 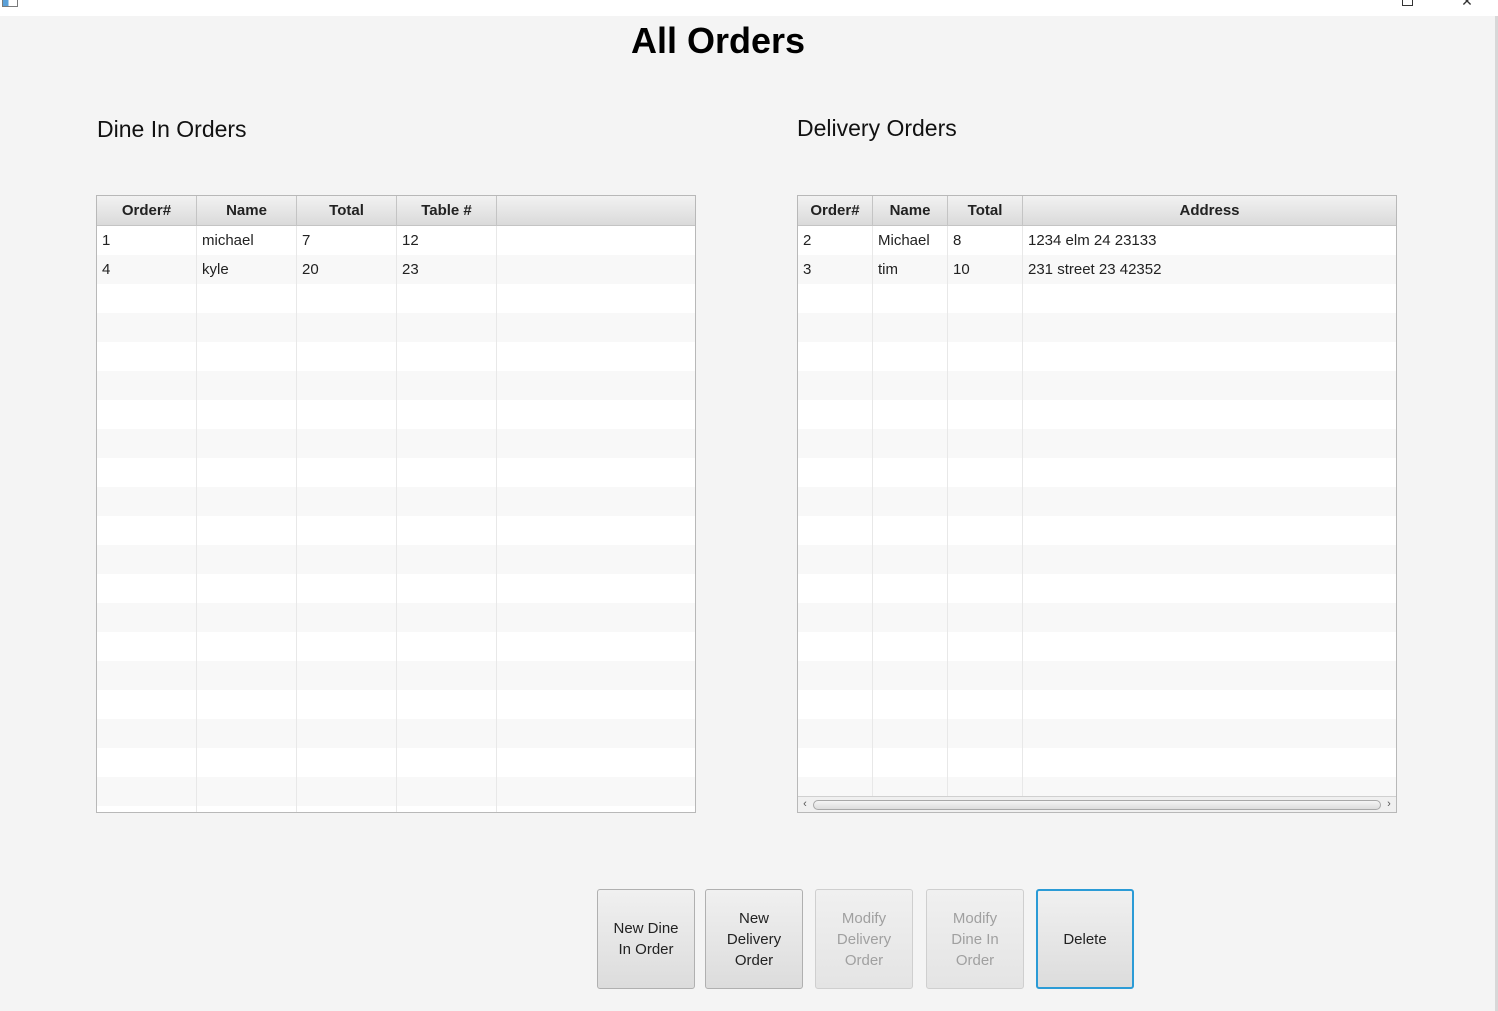 What do you see at coordinates (835, 240) in the screenshot?
I see `table-cell: 2` at bounding box center [835, 240].